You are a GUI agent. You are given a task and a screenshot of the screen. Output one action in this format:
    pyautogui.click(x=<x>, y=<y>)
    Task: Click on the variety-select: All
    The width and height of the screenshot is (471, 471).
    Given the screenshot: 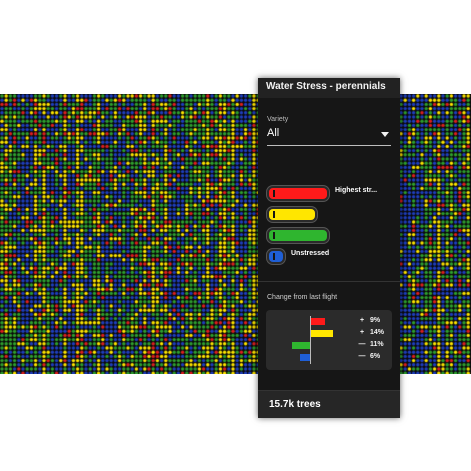 What is the action you would take?
    pyautogui.click(x=329, y=136)
    